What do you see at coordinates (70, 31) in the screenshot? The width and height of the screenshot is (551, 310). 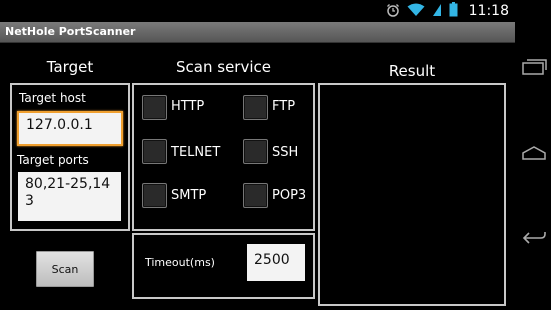 I see `app-title: NetHole PortScanner` at bounding box center [70, 31].